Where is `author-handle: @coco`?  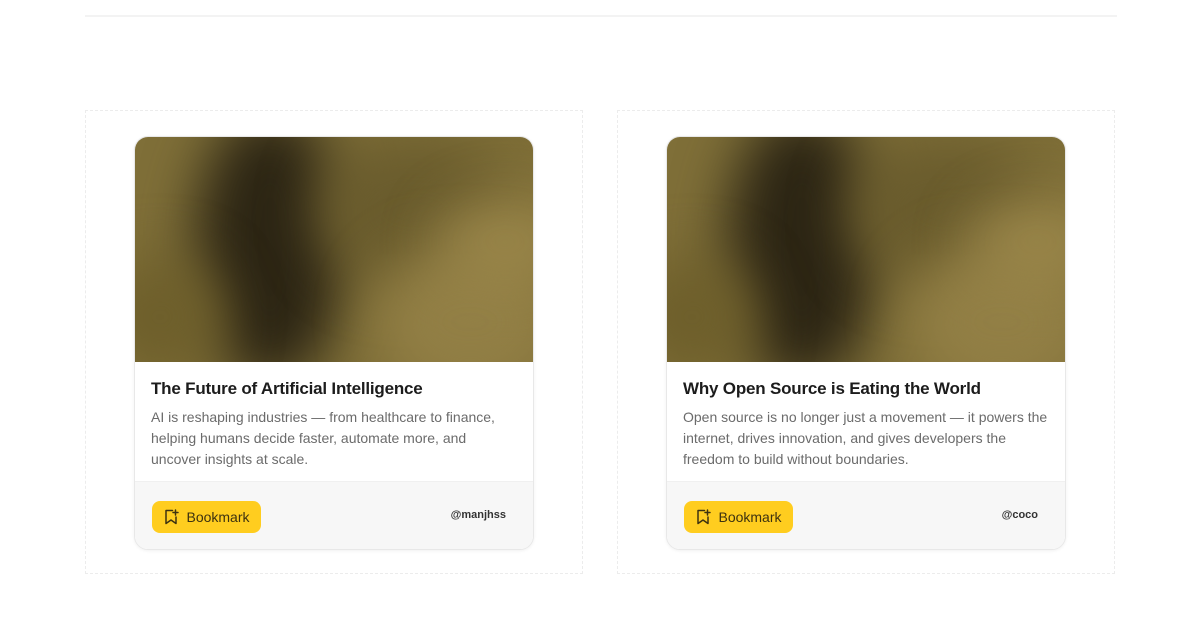 author-handle: @coco is located at coordinates (1019, 515).